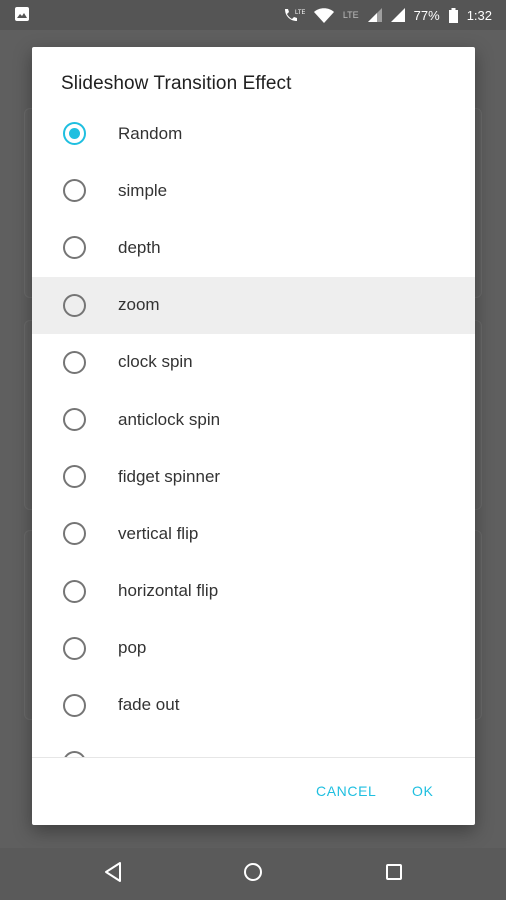 The image size is (506, 900). I want to click on wifi-calling-lte-icon: LTE, so click(294, 15).